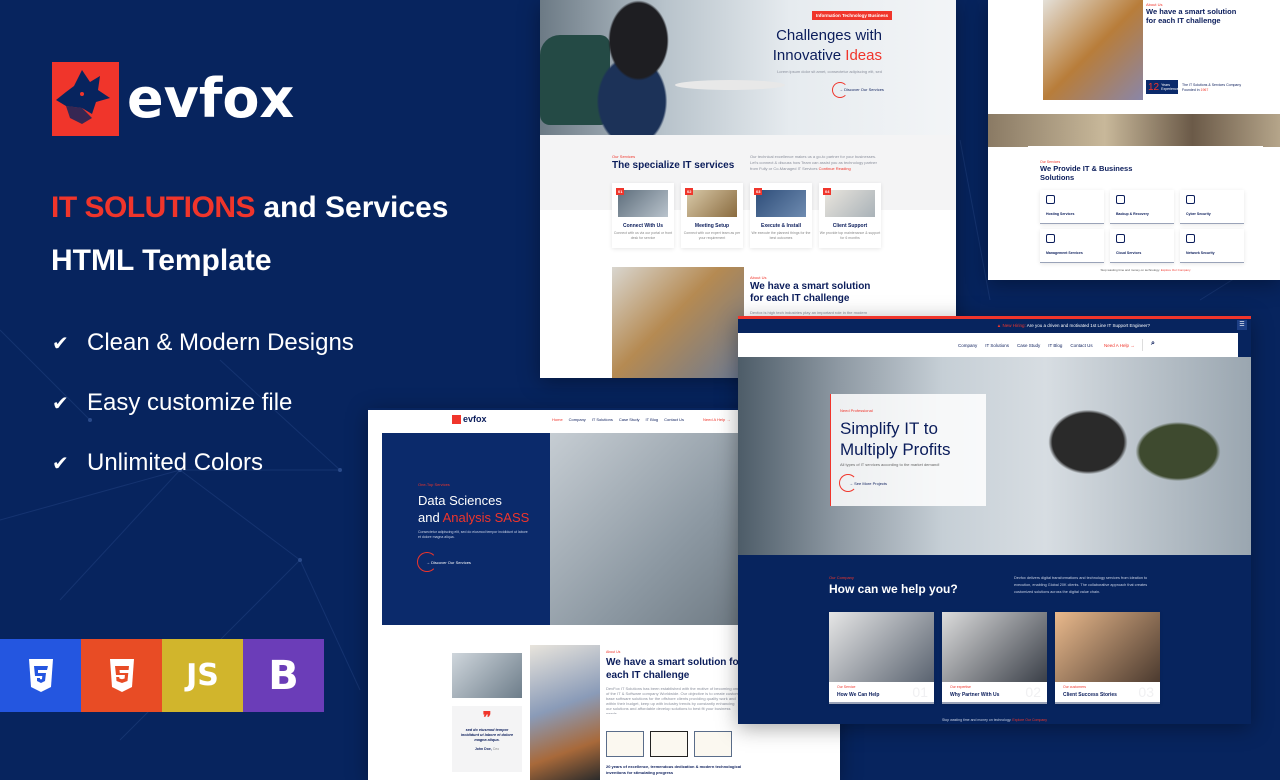 Image resolution: width=1280 pixels, height=780 pixels. Describe the element at coordinates (780, 226) in the screenshot. I see `card-title: Execute & Install` at that location.